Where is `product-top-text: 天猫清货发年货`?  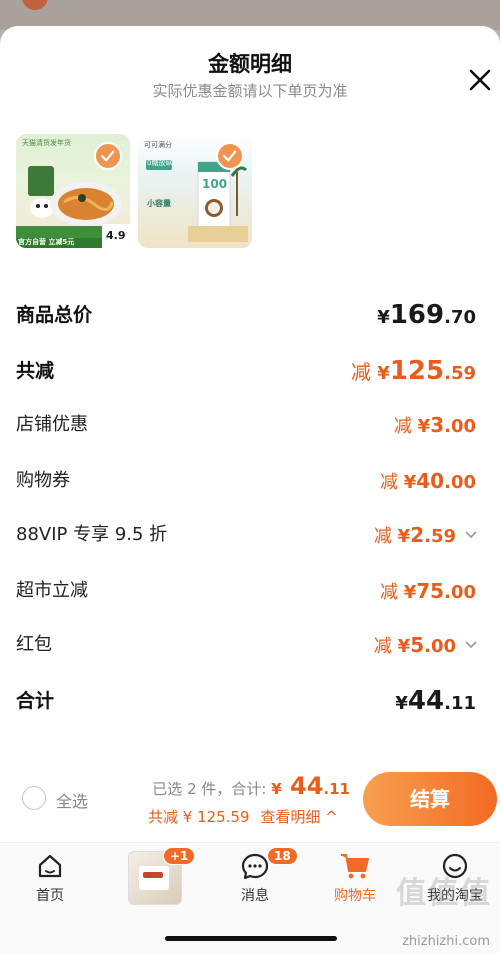
product-top-text: 天猫清货发年货 is located at coordinates (46, 143).